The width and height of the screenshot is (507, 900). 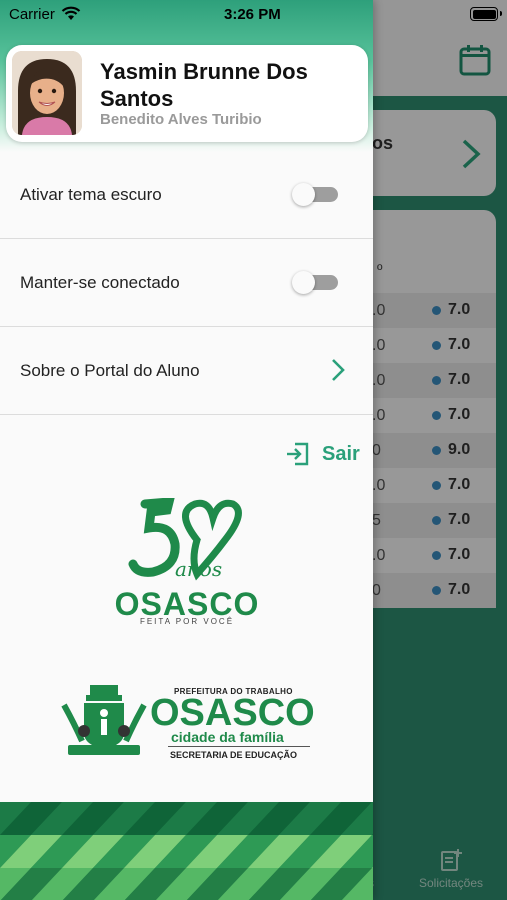 I want to click on logout-icon, so click(x=298, y=454).